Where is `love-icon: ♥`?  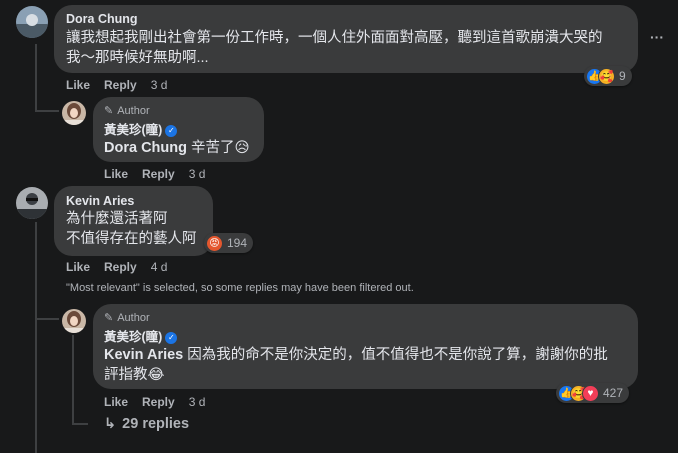
love-icon: ♥ is located at coordinates (590, 393).